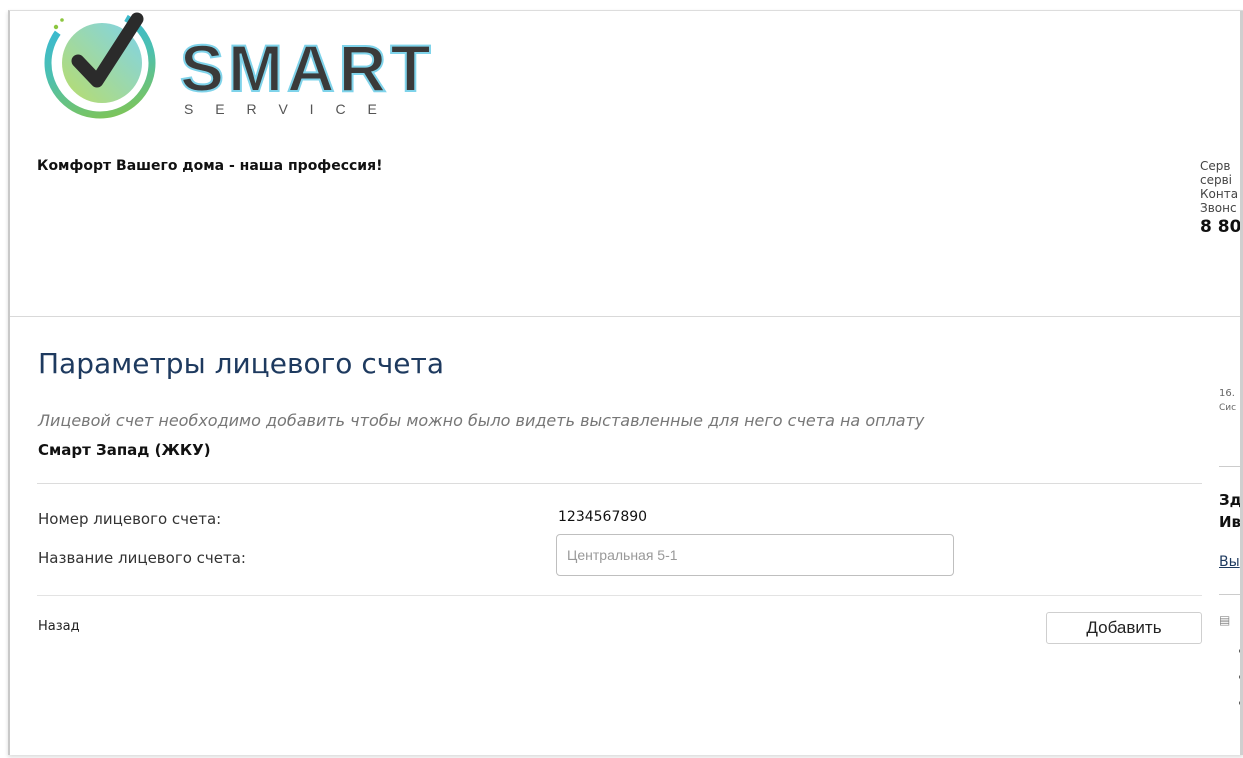  What do you see at coordinates (210, 166) in the screenshot?
I see `tagline: Комфорт Вашего дома - наша профессия!` at bounding box center [210, 166].